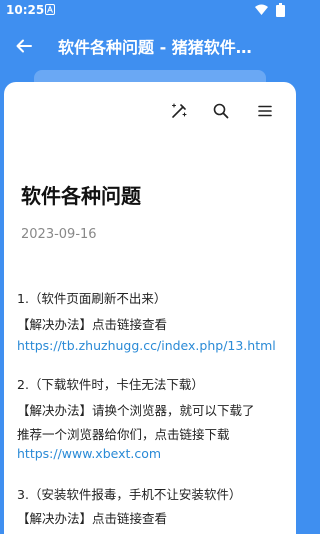 The height and width of the screenshot is (534, 320). I want to click on item-3-solution: 【解决办法】点击链接查看, so click(92, 518).